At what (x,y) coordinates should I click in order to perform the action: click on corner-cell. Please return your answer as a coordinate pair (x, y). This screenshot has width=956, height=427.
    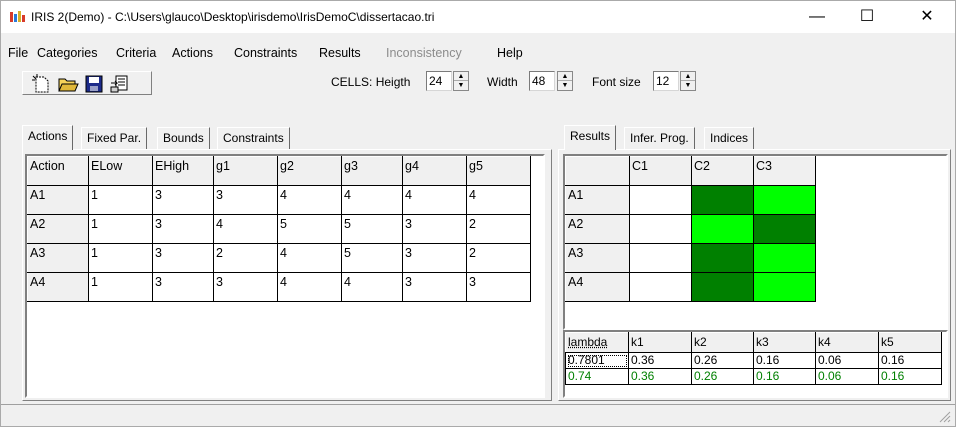
    Looking at the image, I should click on (597, 171).